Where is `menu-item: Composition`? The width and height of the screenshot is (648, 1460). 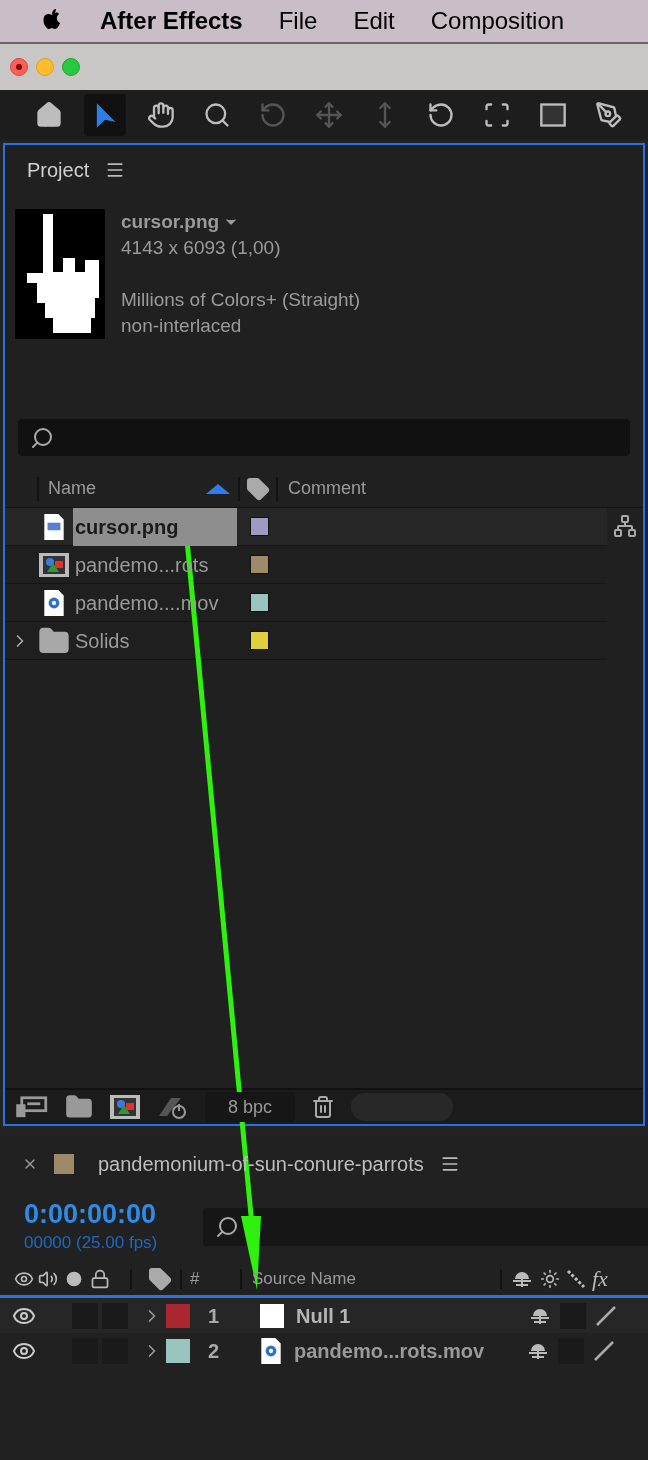
menu-item: Composition is located at coordinates (497, 21).